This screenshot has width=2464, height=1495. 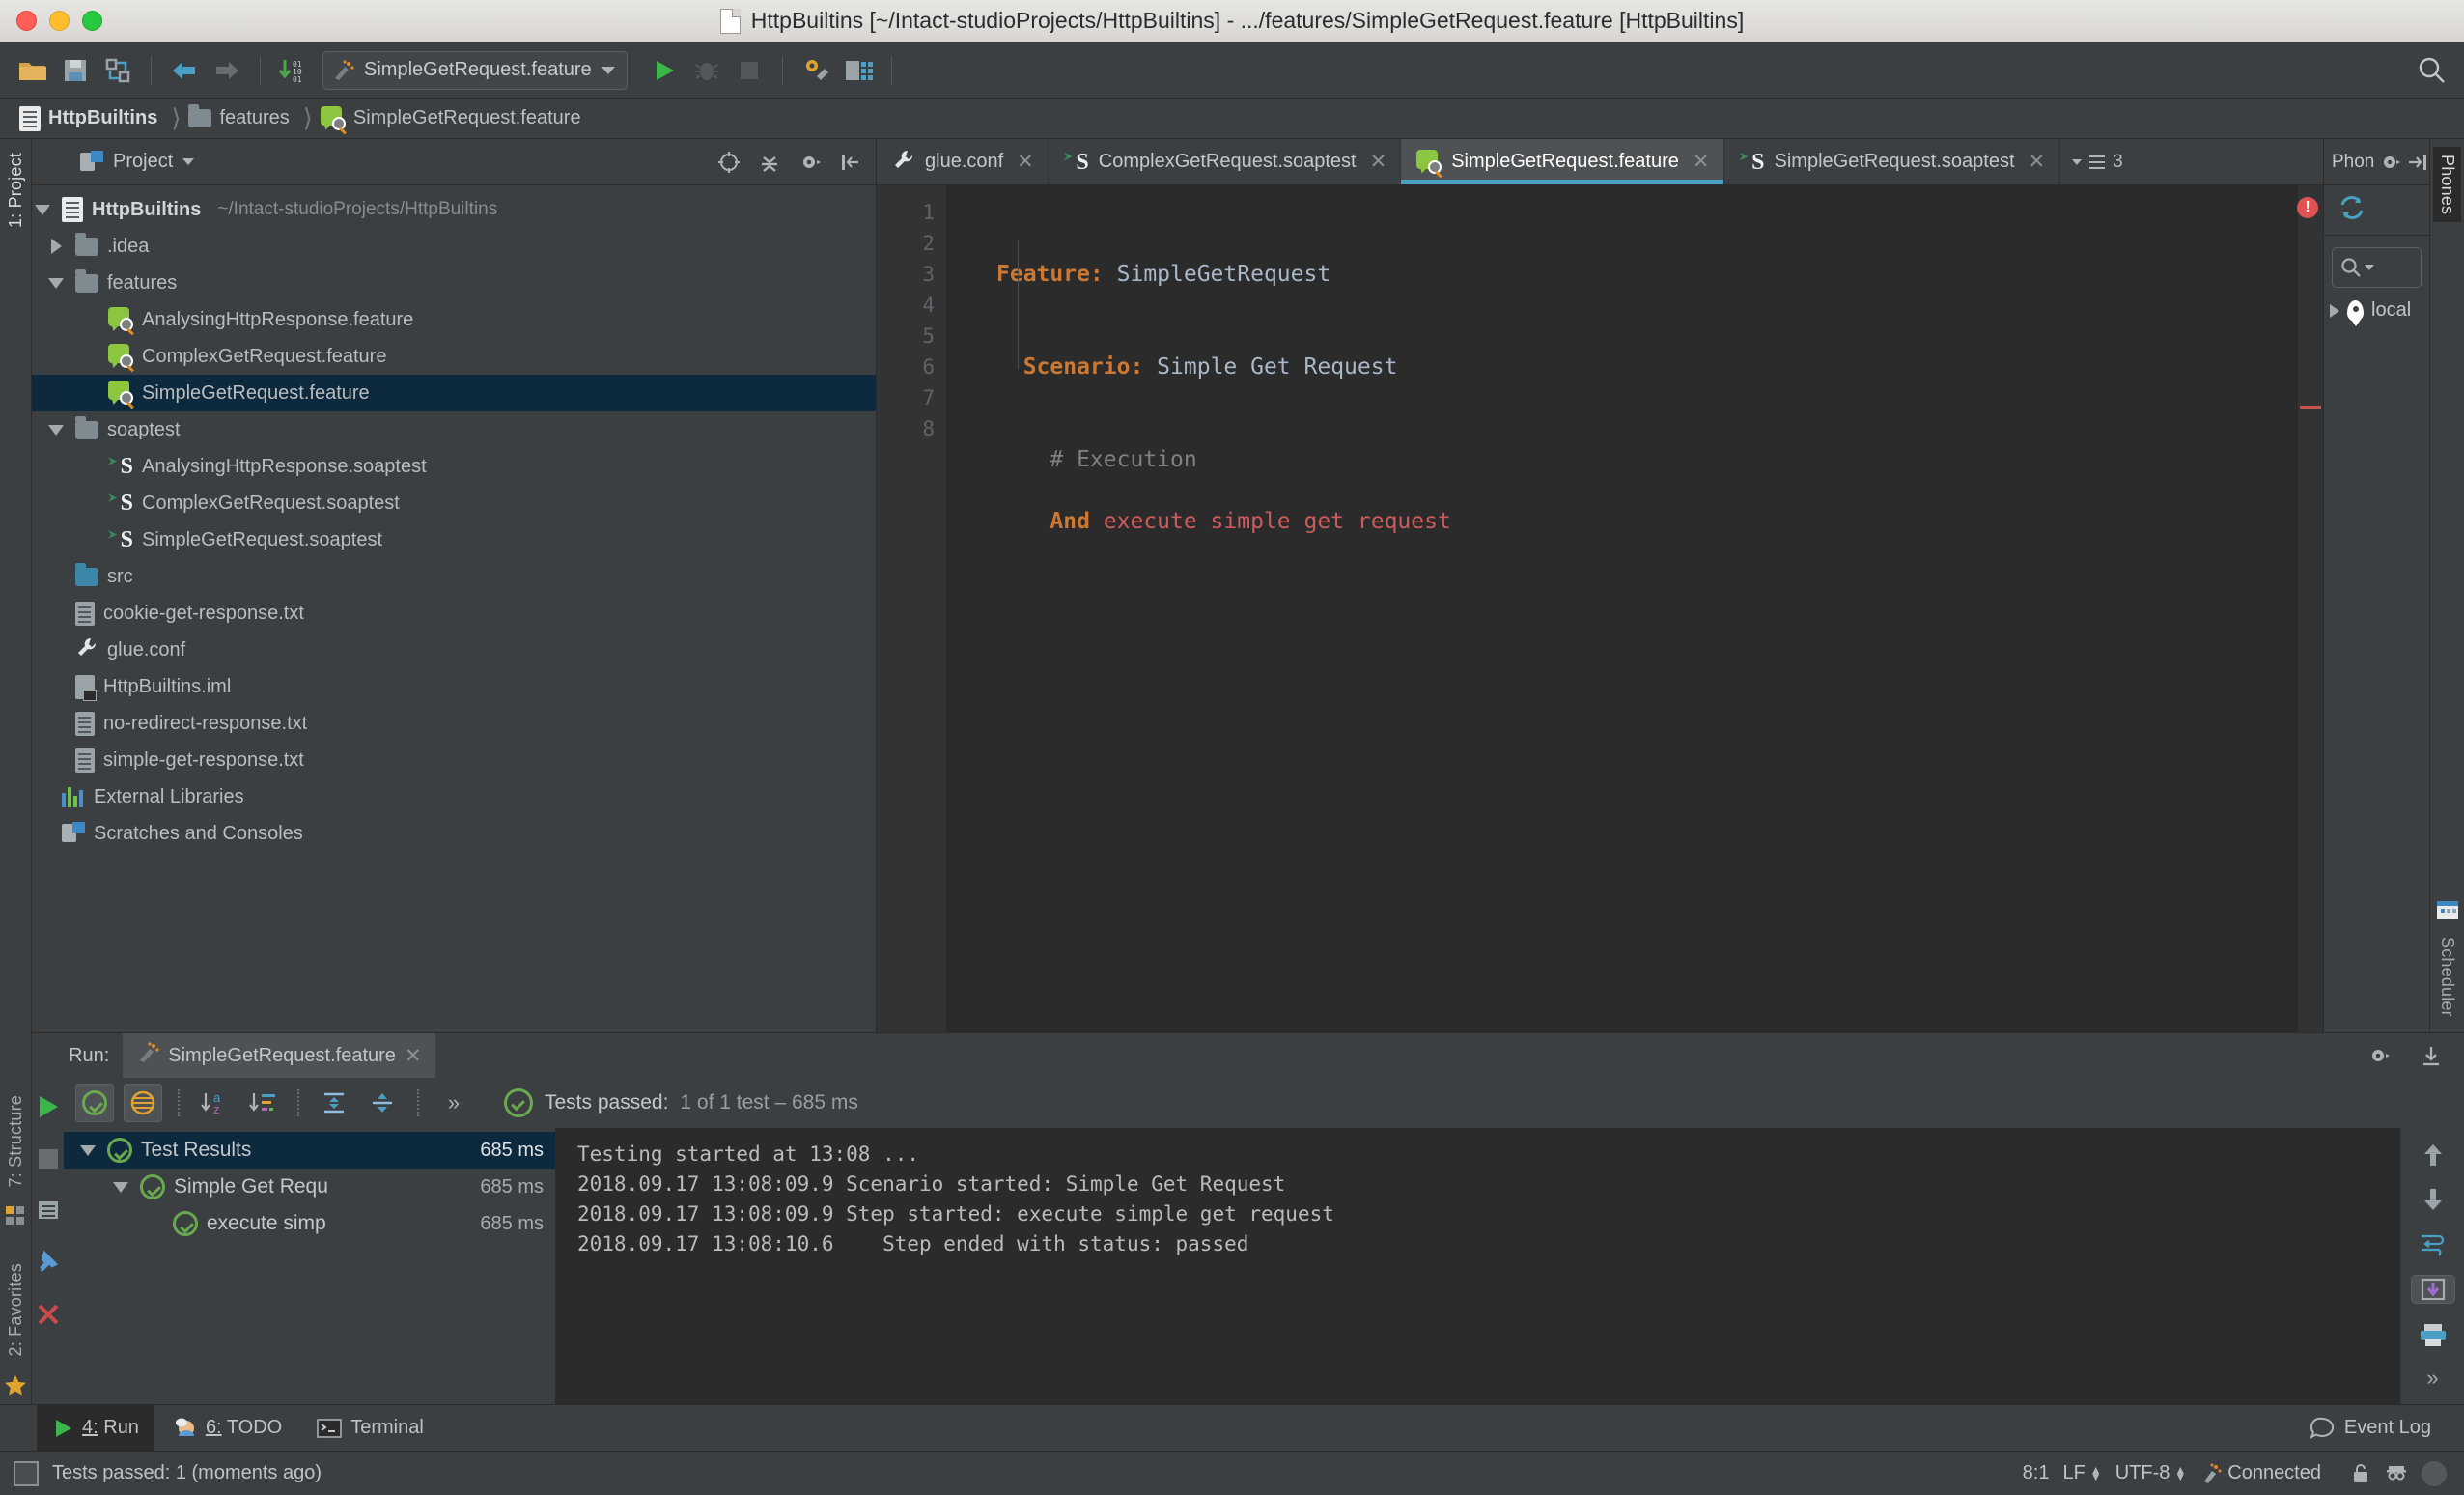 What do you see at coordinates (2311, 407) in the screenshot?
I see `error-stripe-mark` at bounding box center [2311, 407].